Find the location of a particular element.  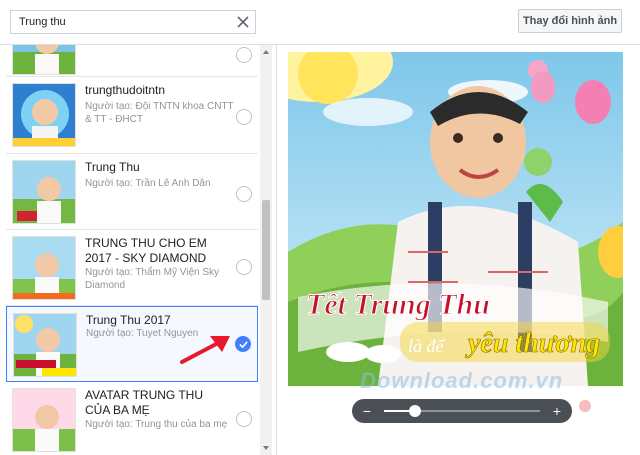

banner-line2b: yêu thương is located at coordinates (532, 343).